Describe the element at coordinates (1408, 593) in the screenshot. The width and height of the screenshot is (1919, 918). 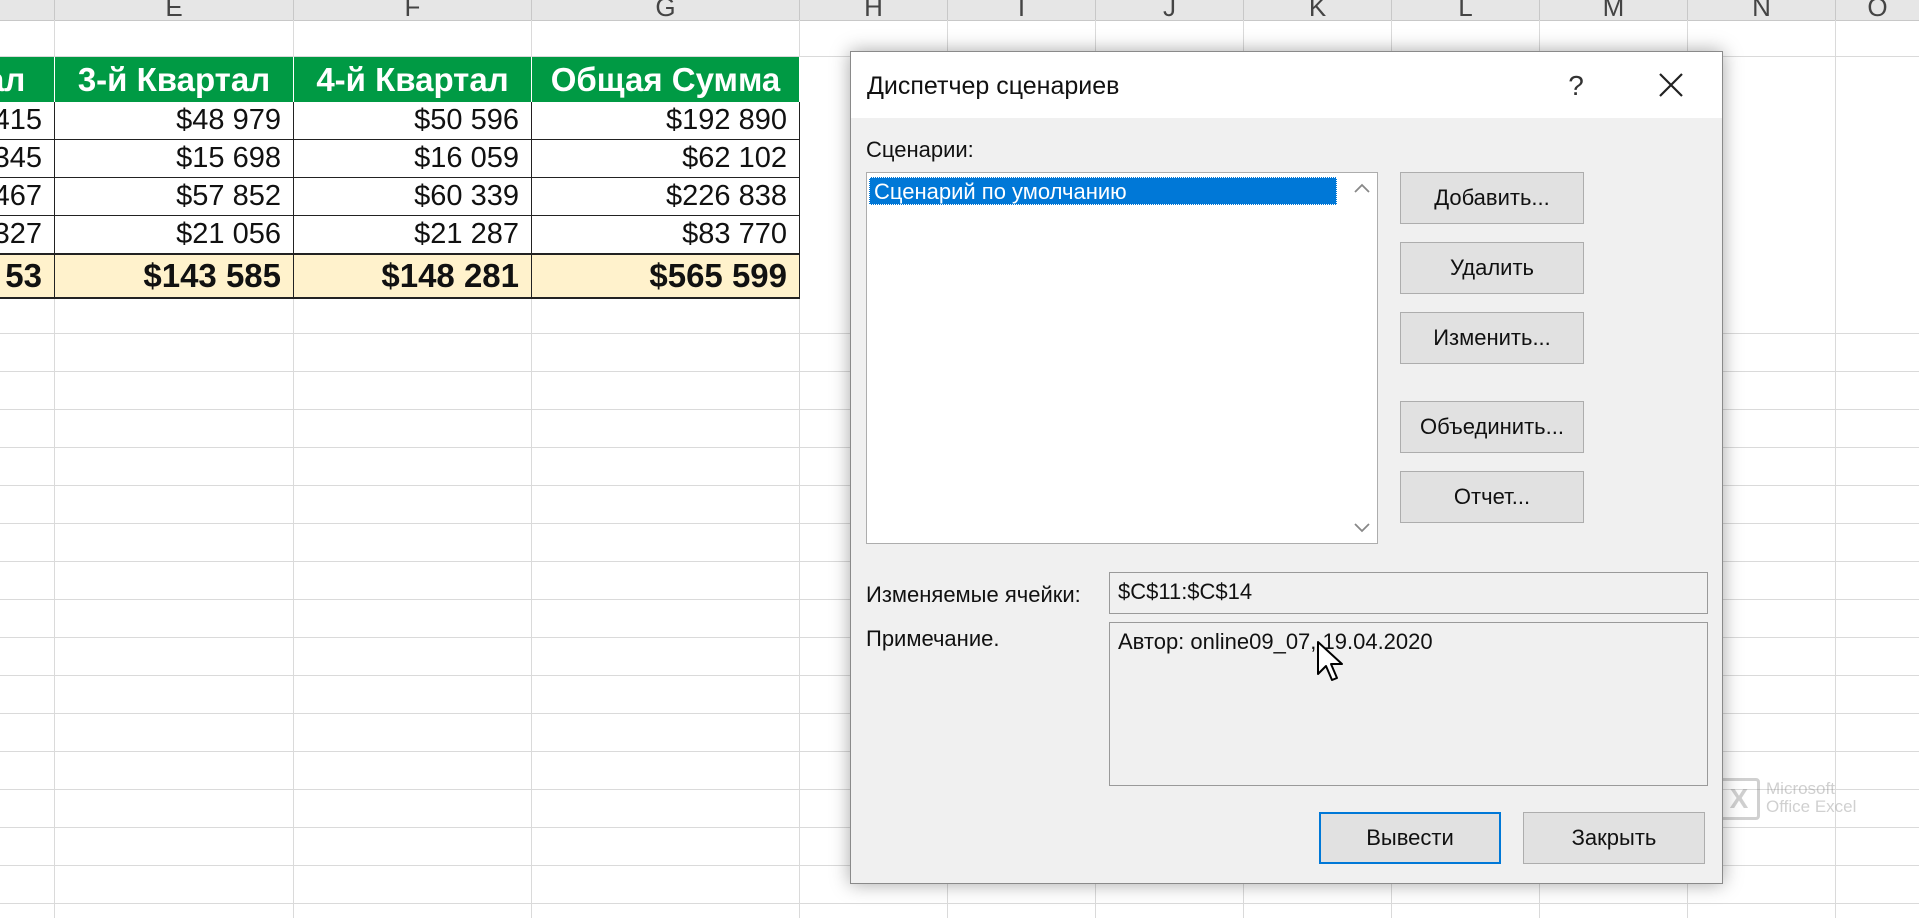
I see `changing-cells-field: $C$11:$C$14` at that location.